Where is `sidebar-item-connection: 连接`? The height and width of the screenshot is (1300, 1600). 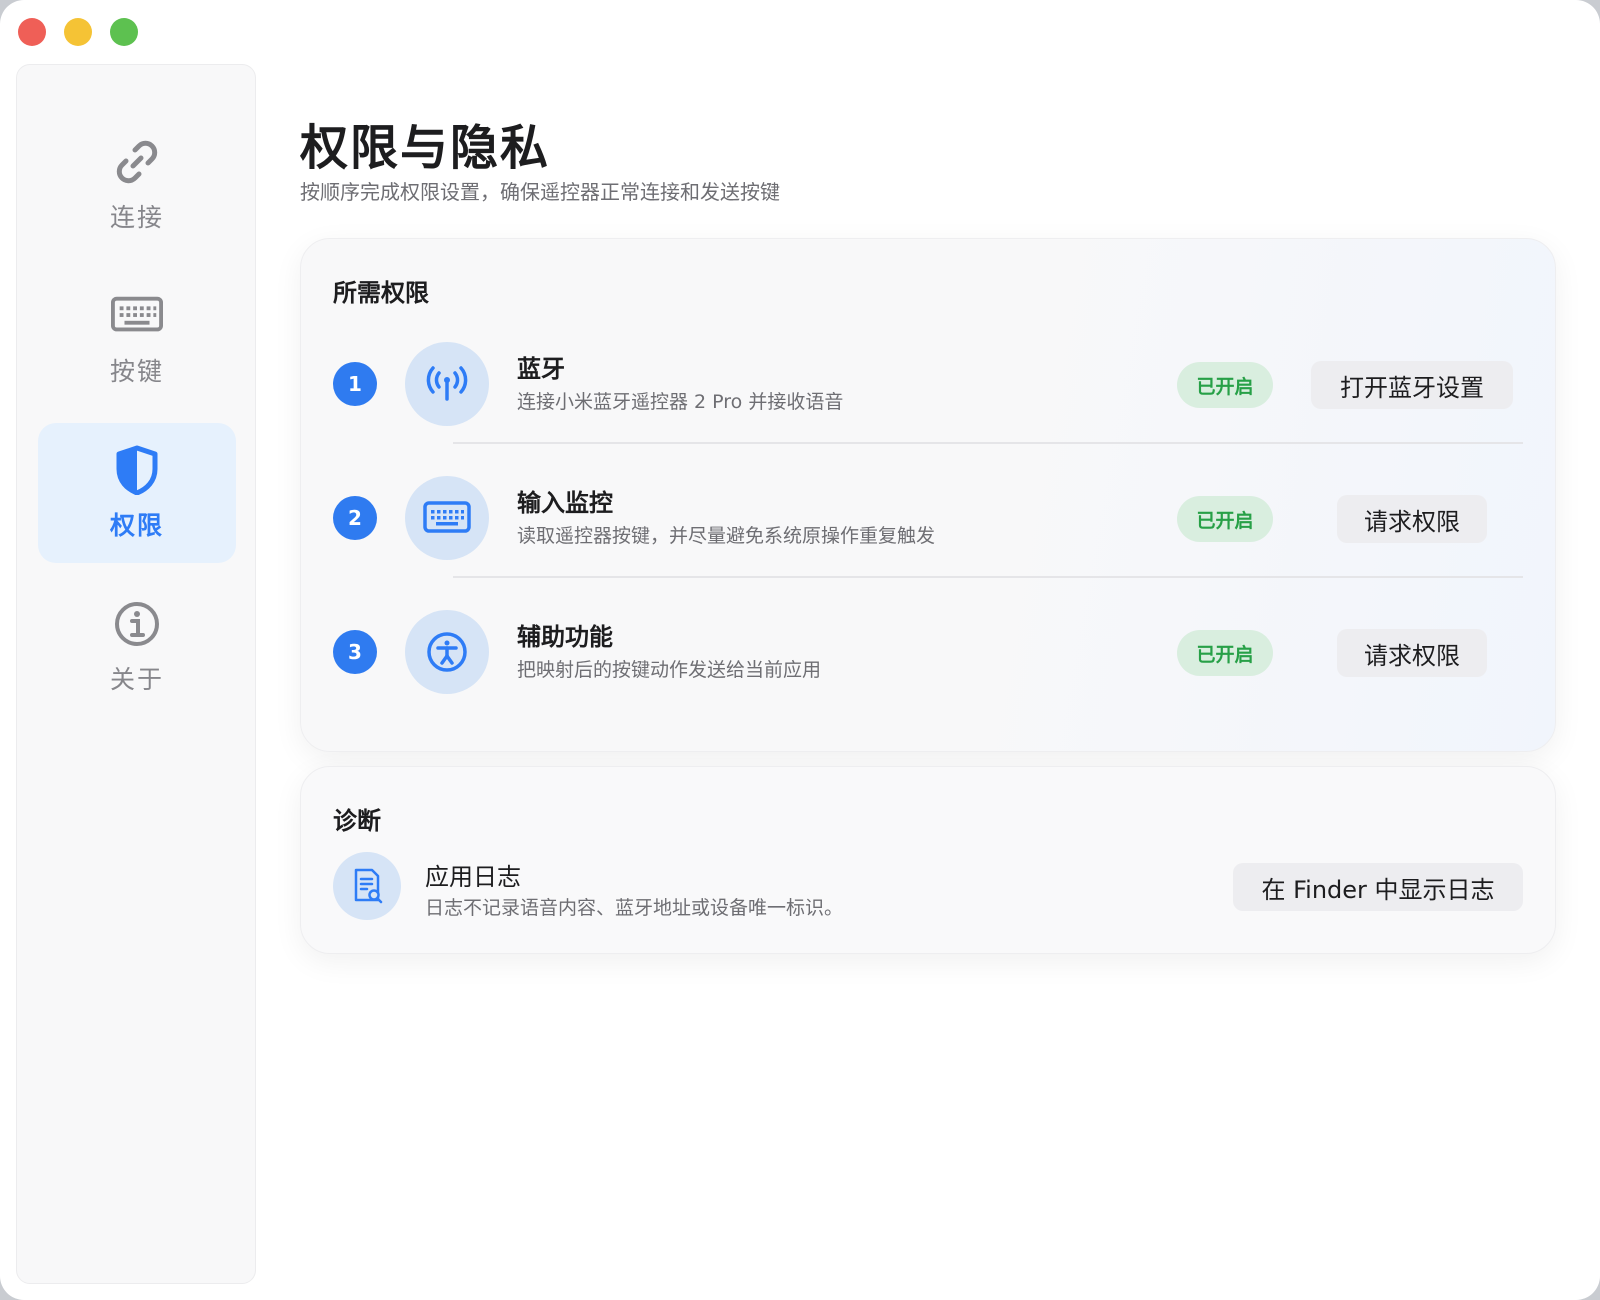 sidebar-item-connection: 连接 is located at coordinates (137, 185).